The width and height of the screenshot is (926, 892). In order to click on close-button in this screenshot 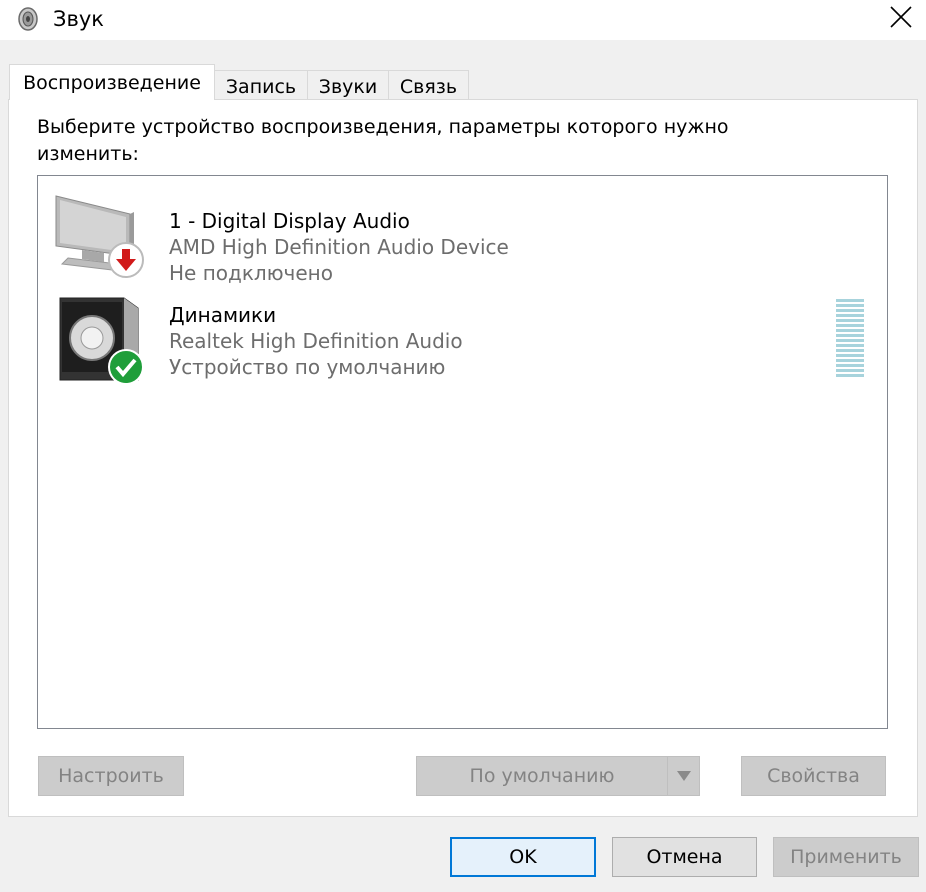, I will do `click(901, 19)`.